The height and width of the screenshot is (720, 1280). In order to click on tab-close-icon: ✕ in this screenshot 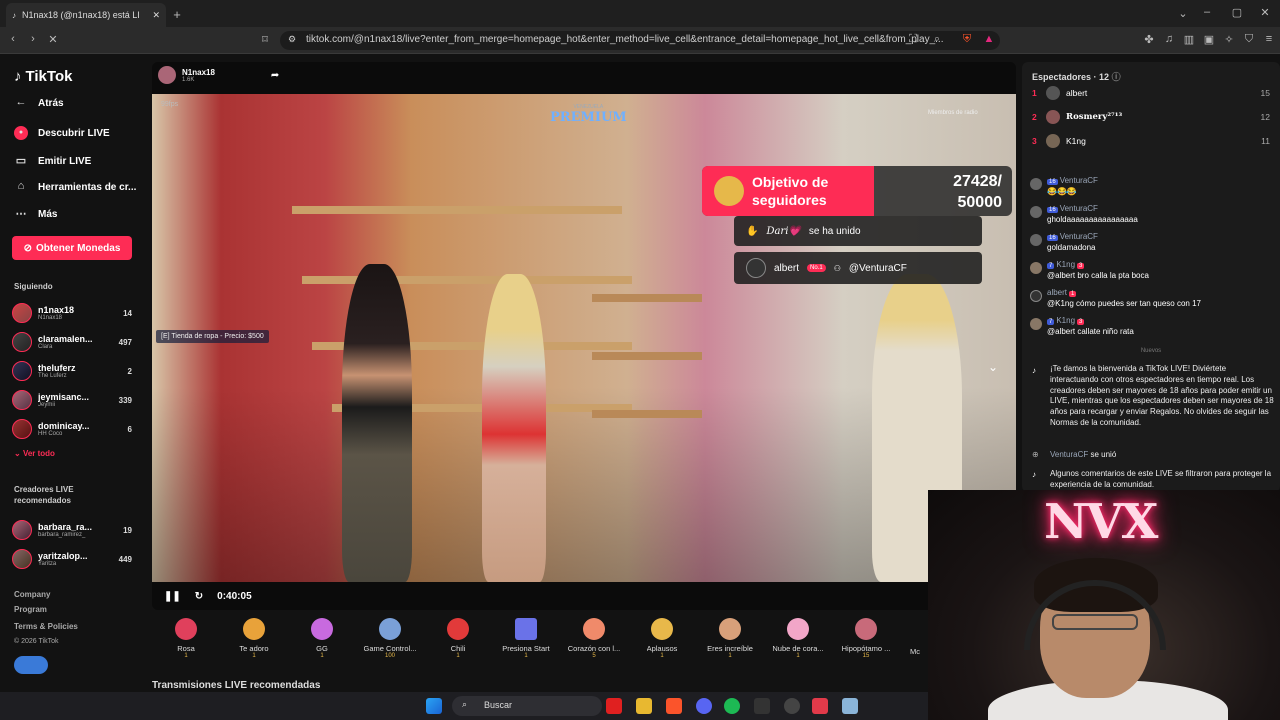, I will do `click(156, 15)`.